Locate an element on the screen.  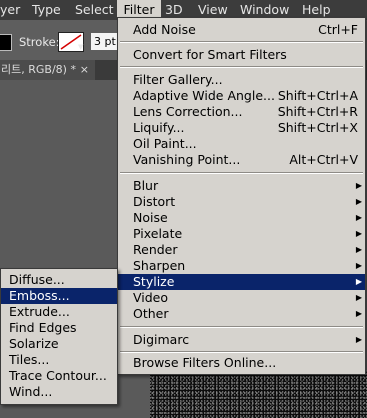
menu-item-vanishing-point: Vanishing Point... Alt+Ctrl+V is located at coordinates (241, 160).